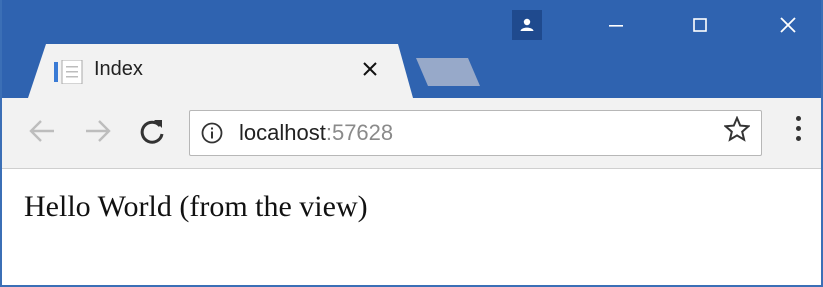 This screenshot has width=823, height=287. What do you see at coordinates (98, 131) in the screenshot?
I see `arrow-right-icon` at bounding box center [98, 131].